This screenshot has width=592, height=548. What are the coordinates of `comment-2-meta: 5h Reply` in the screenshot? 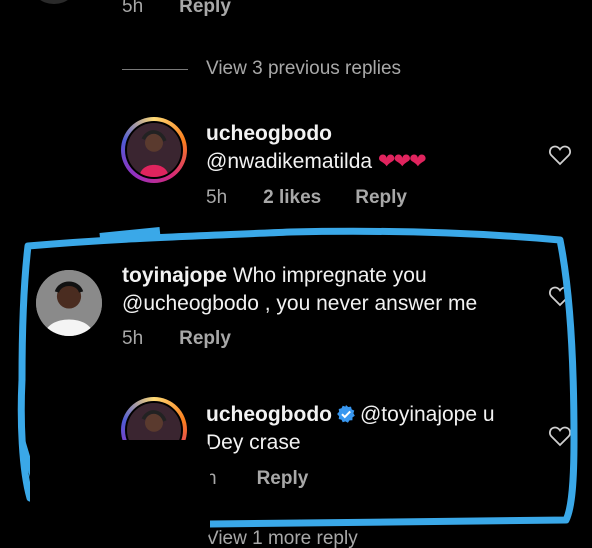 It's located at (176, 339).